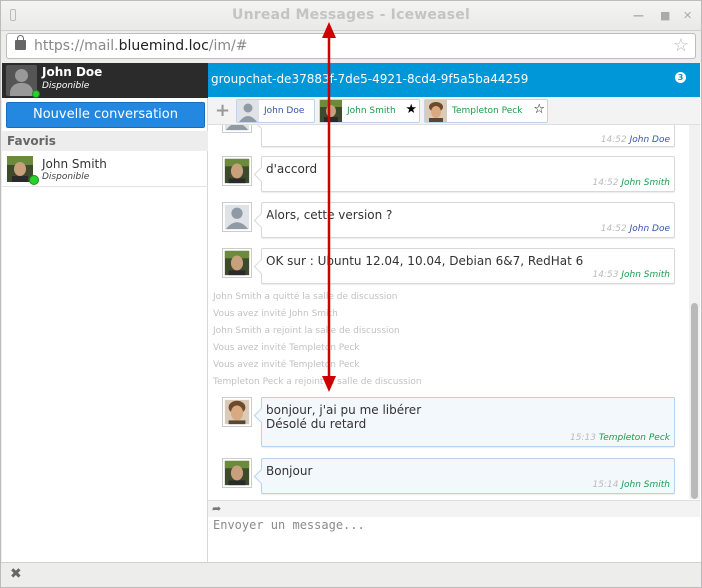 This screenshot has width=702, height=588. What do you see at coordinates (344, 410) in the screenshot?
I see `message-line: bonjour, j'ai pu me libérer` at bounding box center [344, 410].